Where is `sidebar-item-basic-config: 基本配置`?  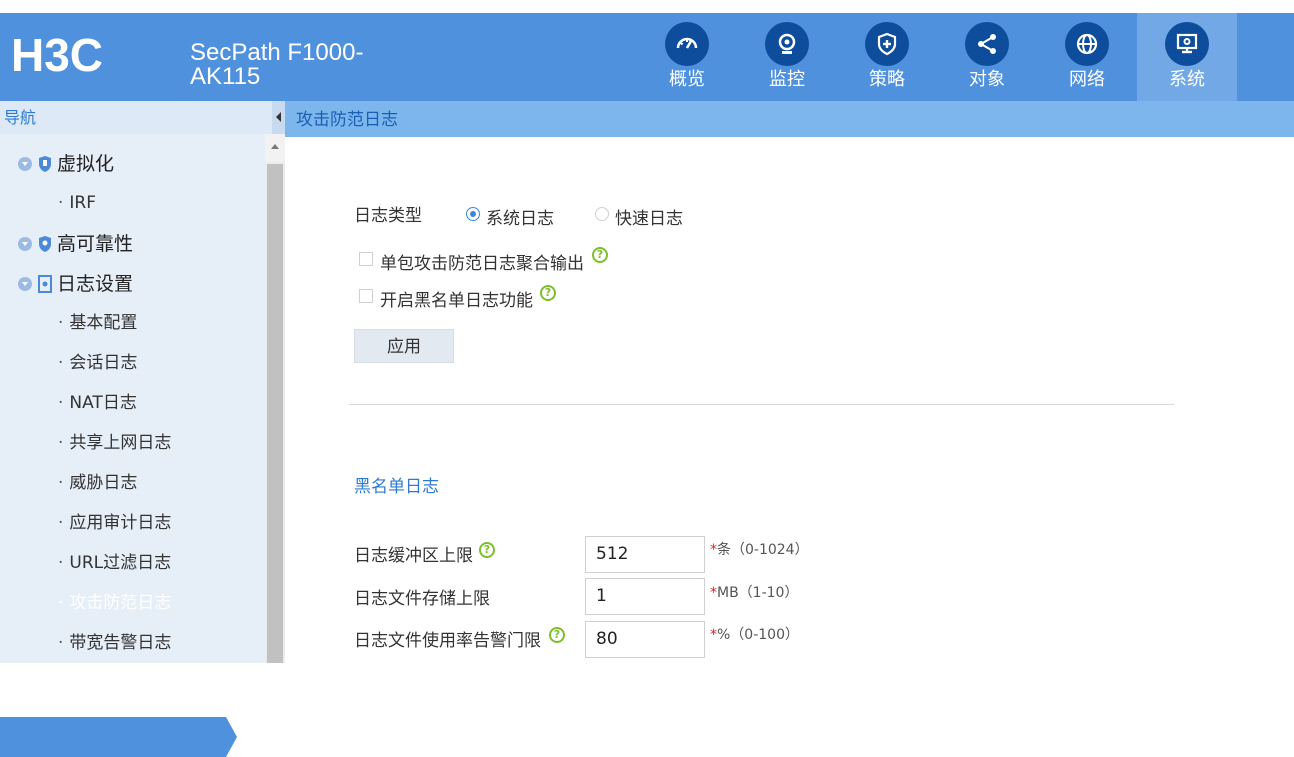
sidebar-item-basic-config: 基本配置 is located at coordinates (158, 323).